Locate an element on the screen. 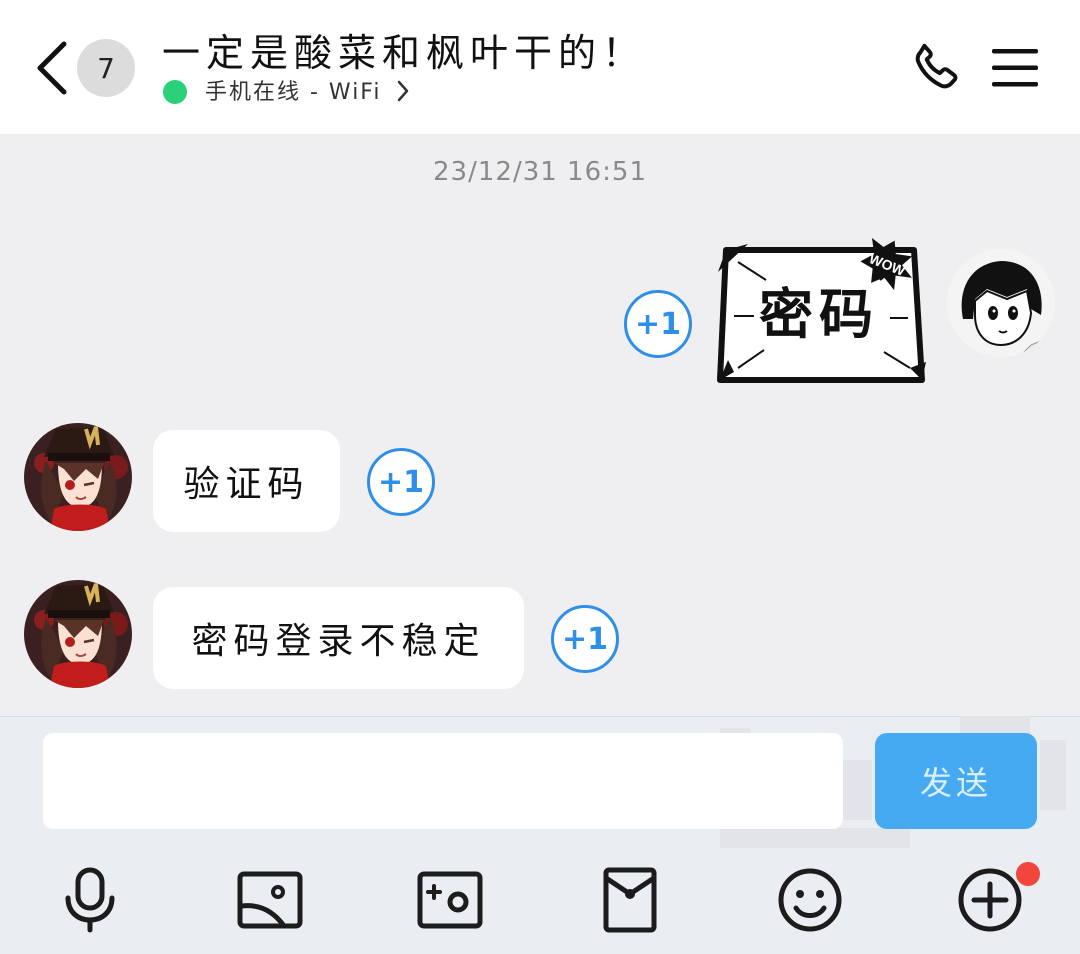 This screenshot has height=954, width=1080. camera-icon is located at coordinates (450, 900).